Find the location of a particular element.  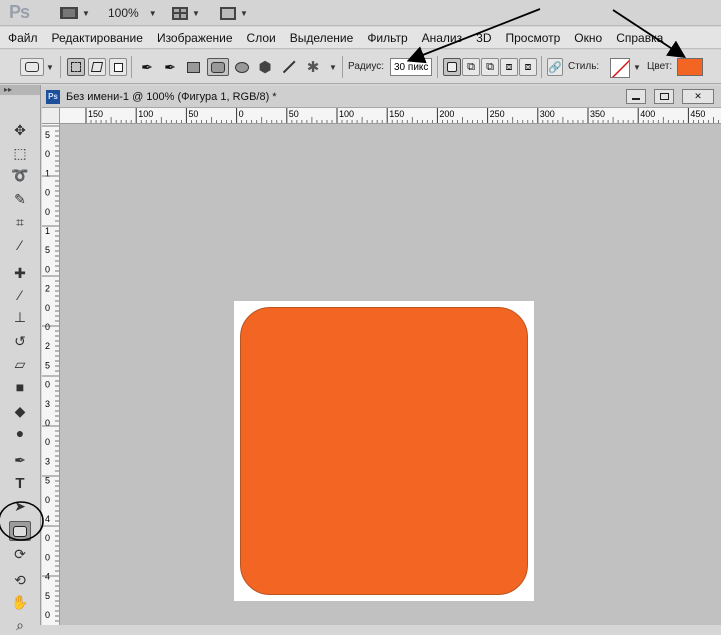

ruler-left-label: 0 is located at coordinates (47, 212).